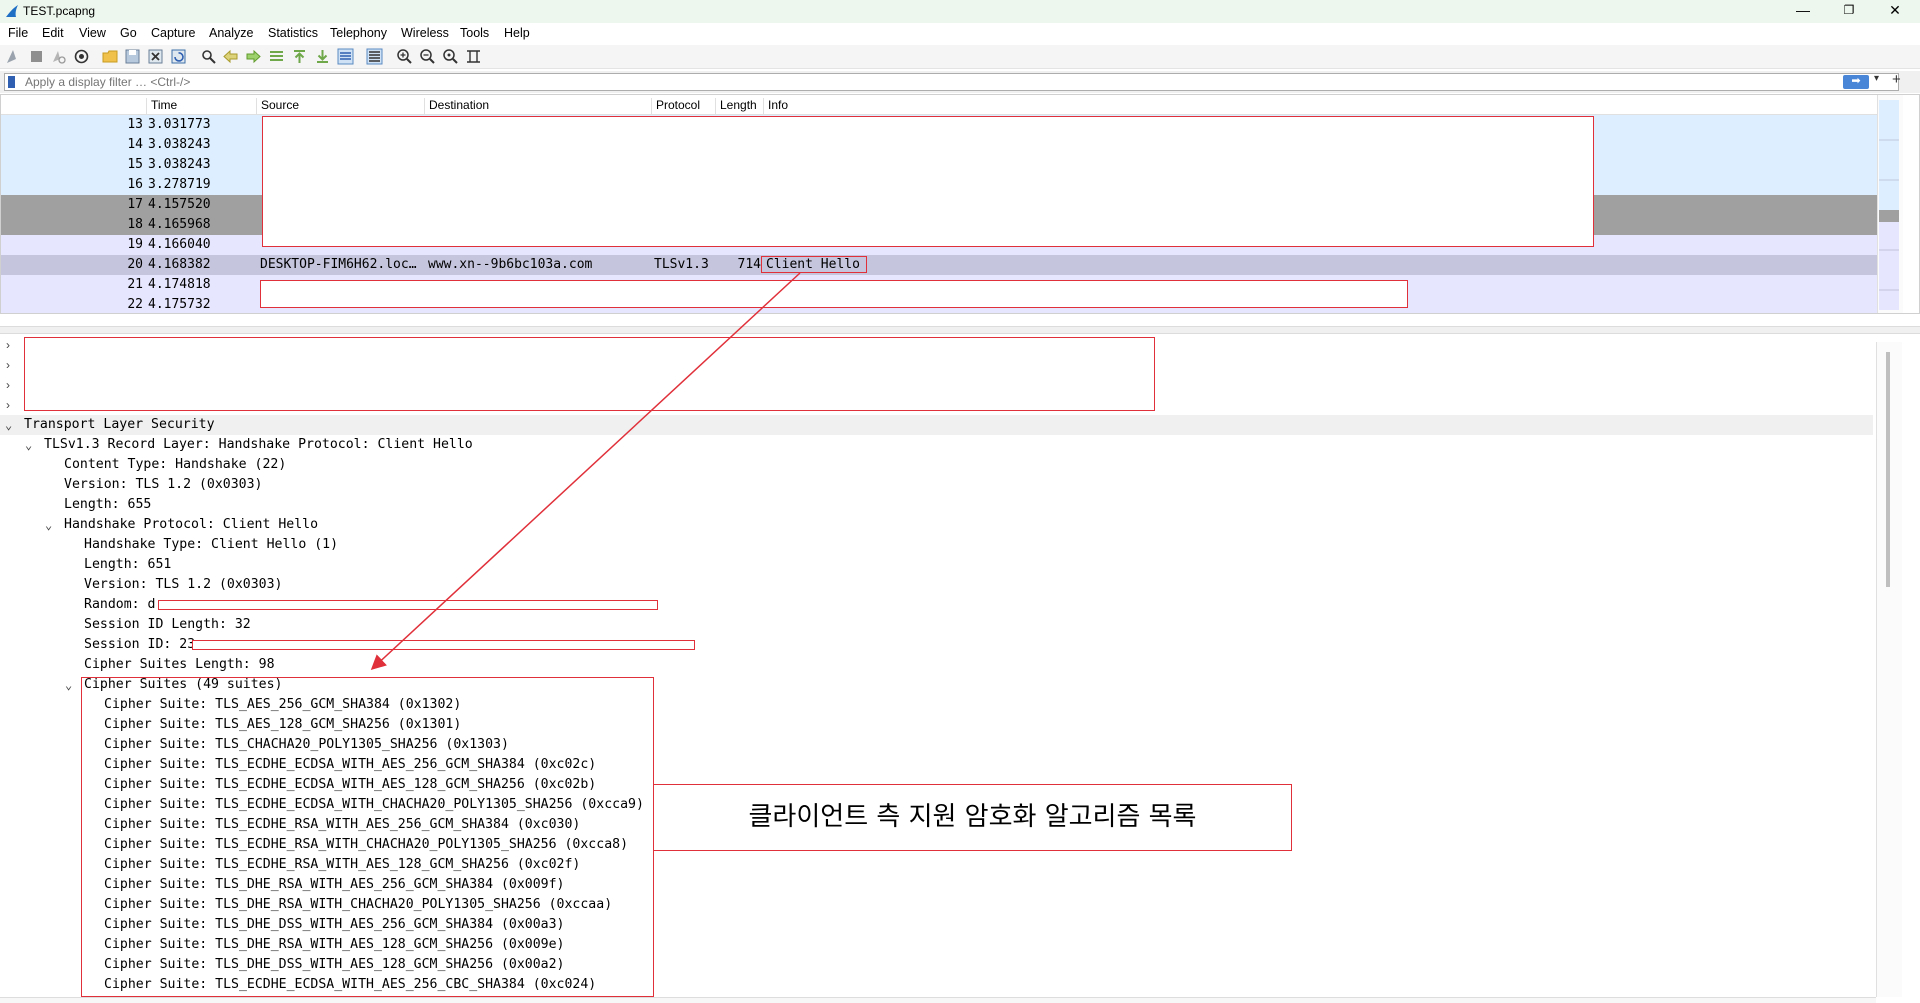  What do you see at coordinates (404, 56) in the screenshot?
I see `zoom-in-icon` at bounding box center [404, 56].